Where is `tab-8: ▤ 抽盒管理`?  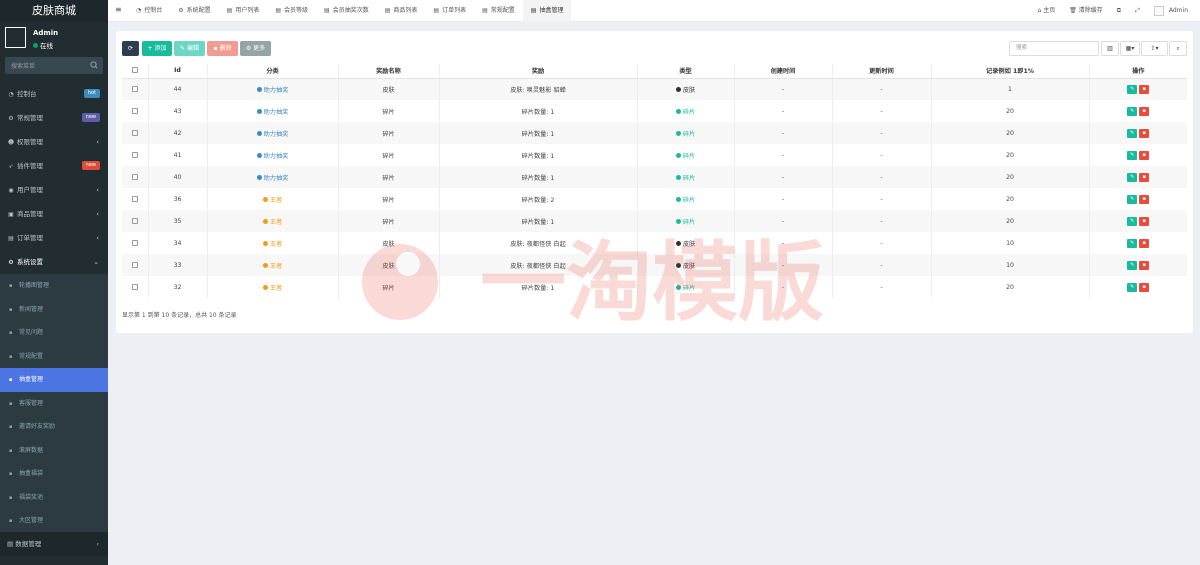
tab-8: ▤ 抽盒管理 is located at coordinates (547, 11).